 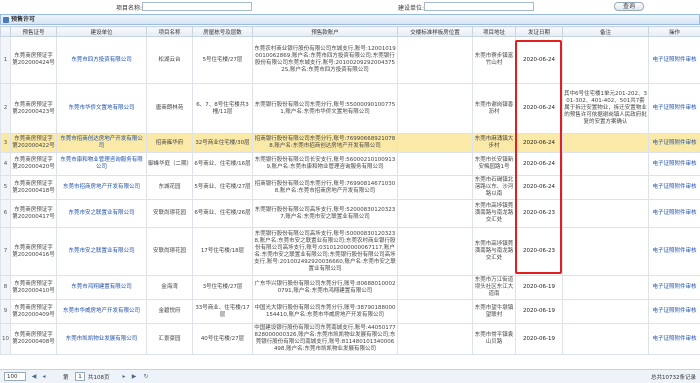 I want to click on page-prefix: 第, so click(x=66, y=378).